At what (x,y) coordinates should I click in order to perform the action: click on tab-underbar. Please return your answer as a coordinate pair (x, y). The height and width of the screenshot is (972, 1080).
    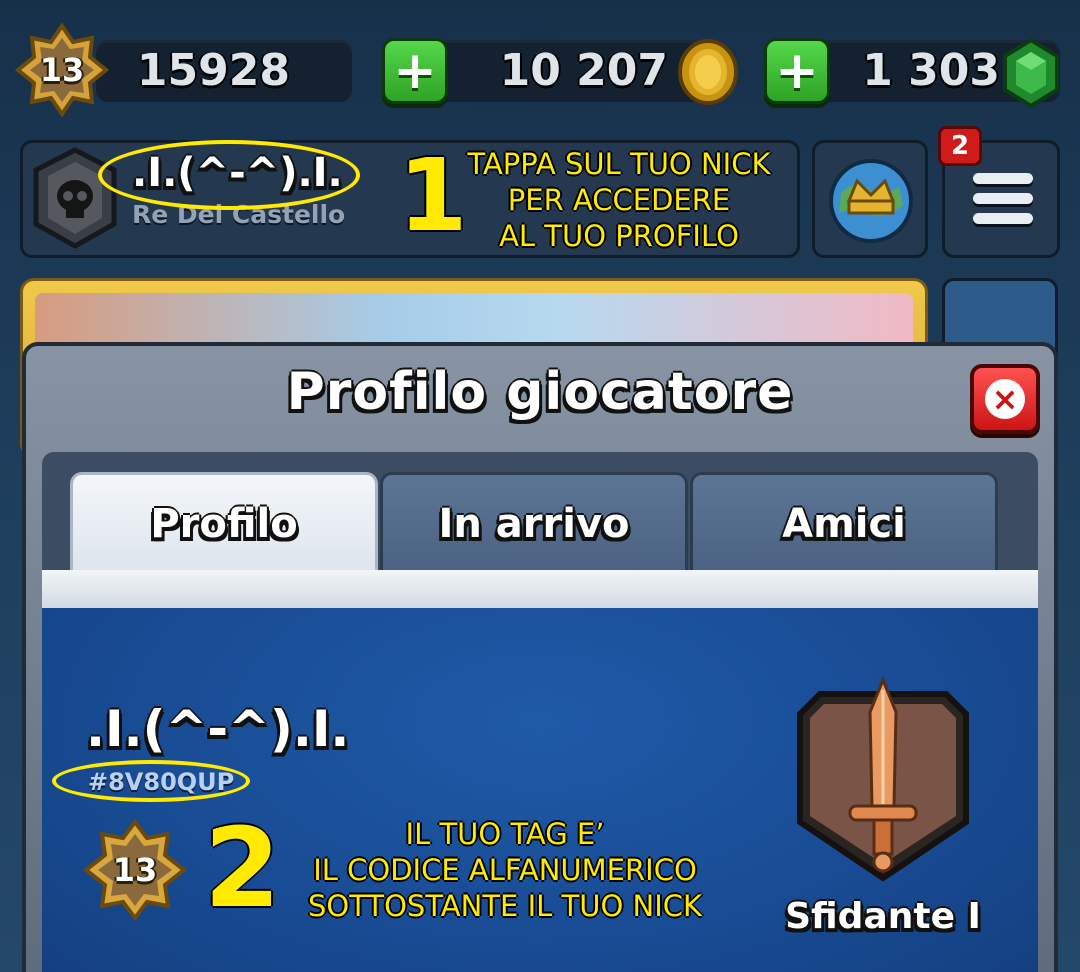
    Looking at the image, I should click on (540, 589).